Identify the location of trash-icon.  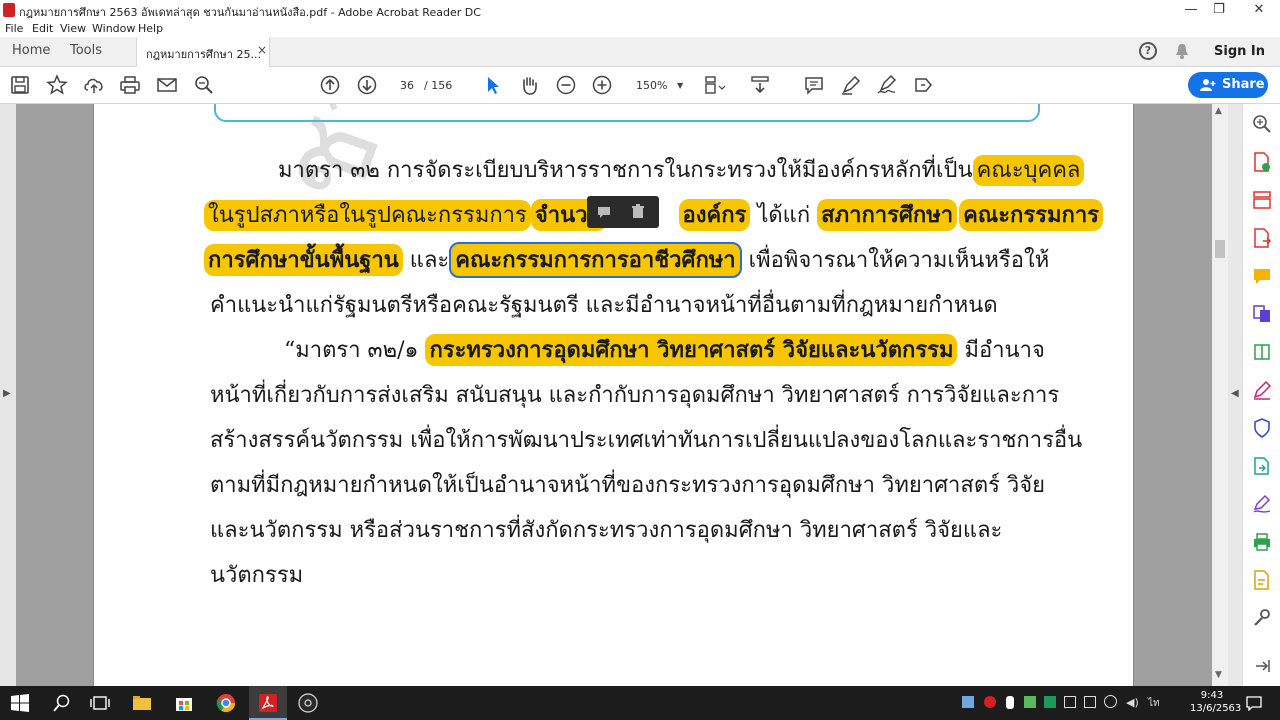
(638, 211).